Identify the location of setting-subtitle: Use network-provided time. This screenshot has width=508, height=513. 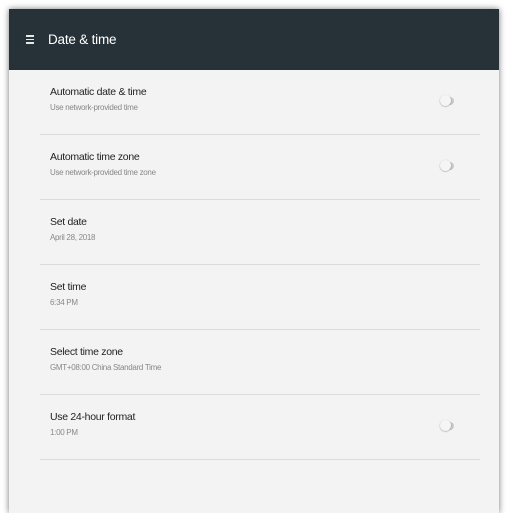
(94, 107).